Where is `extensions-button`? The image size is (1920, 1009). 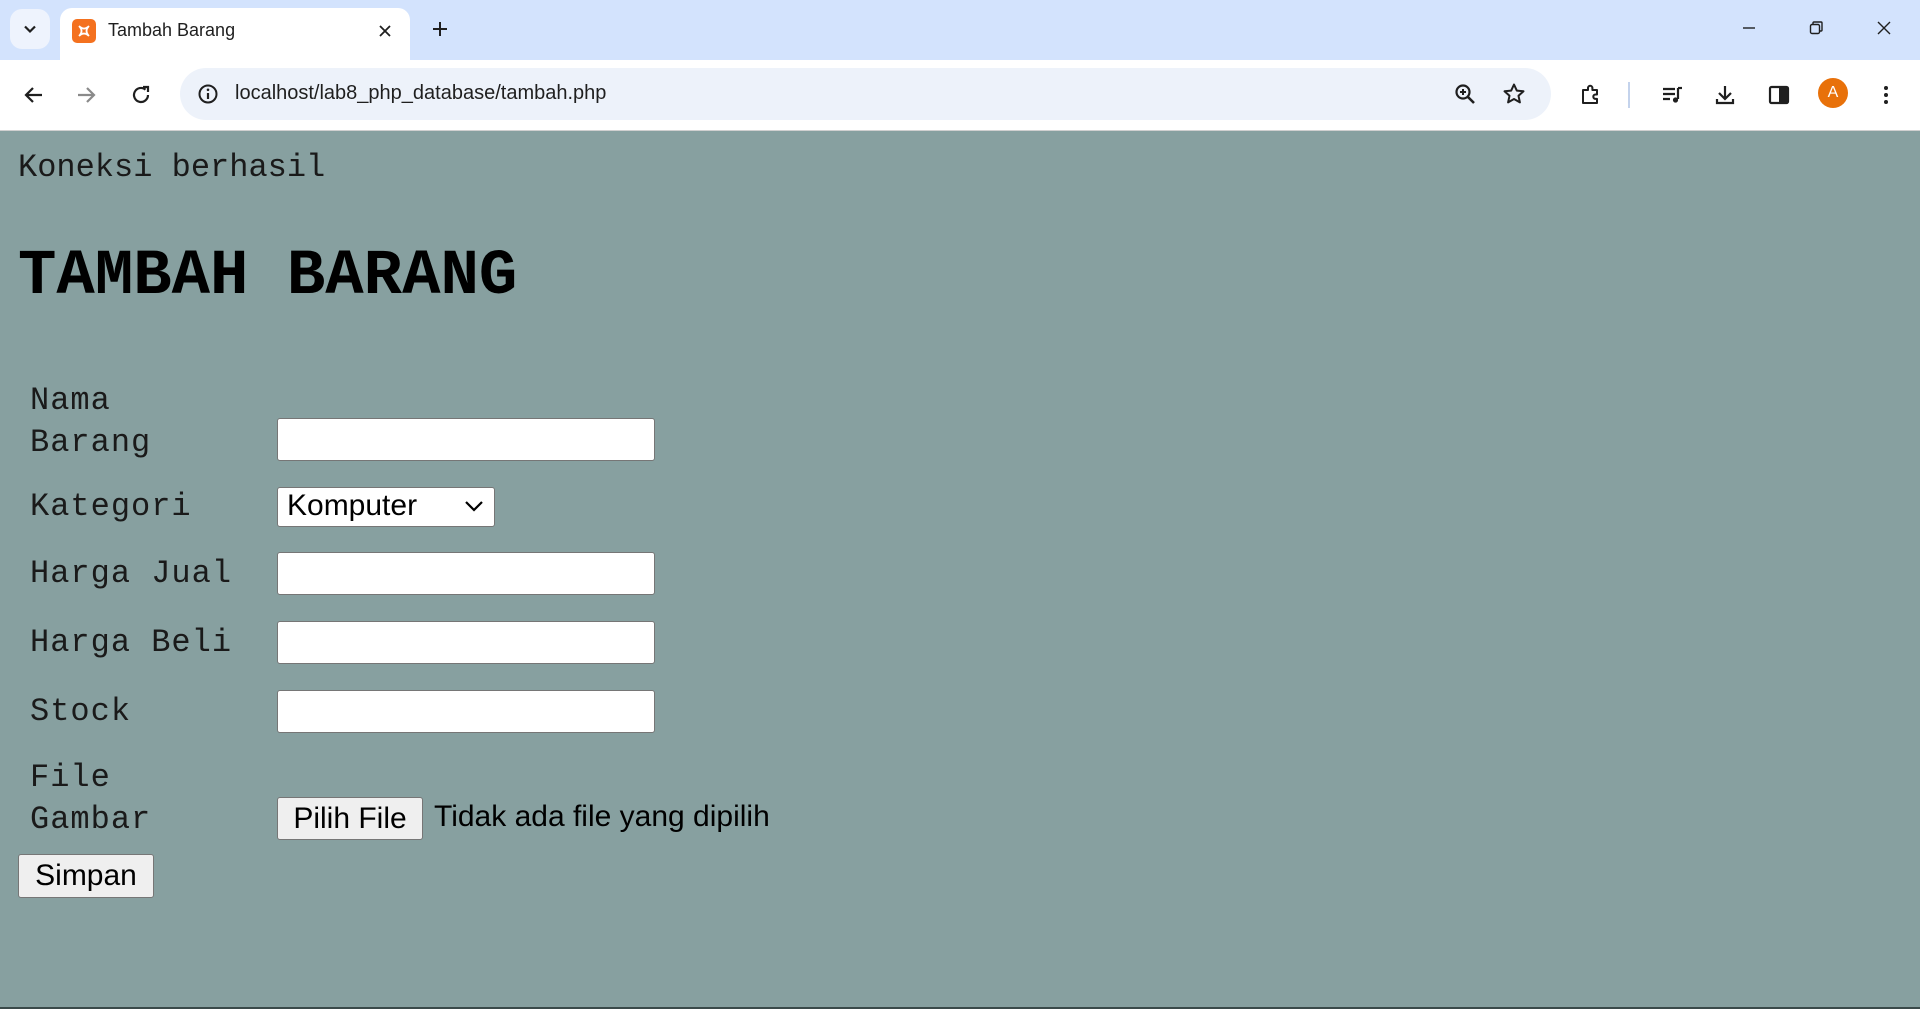 extensions-button is located at coordinates (1591, 95).